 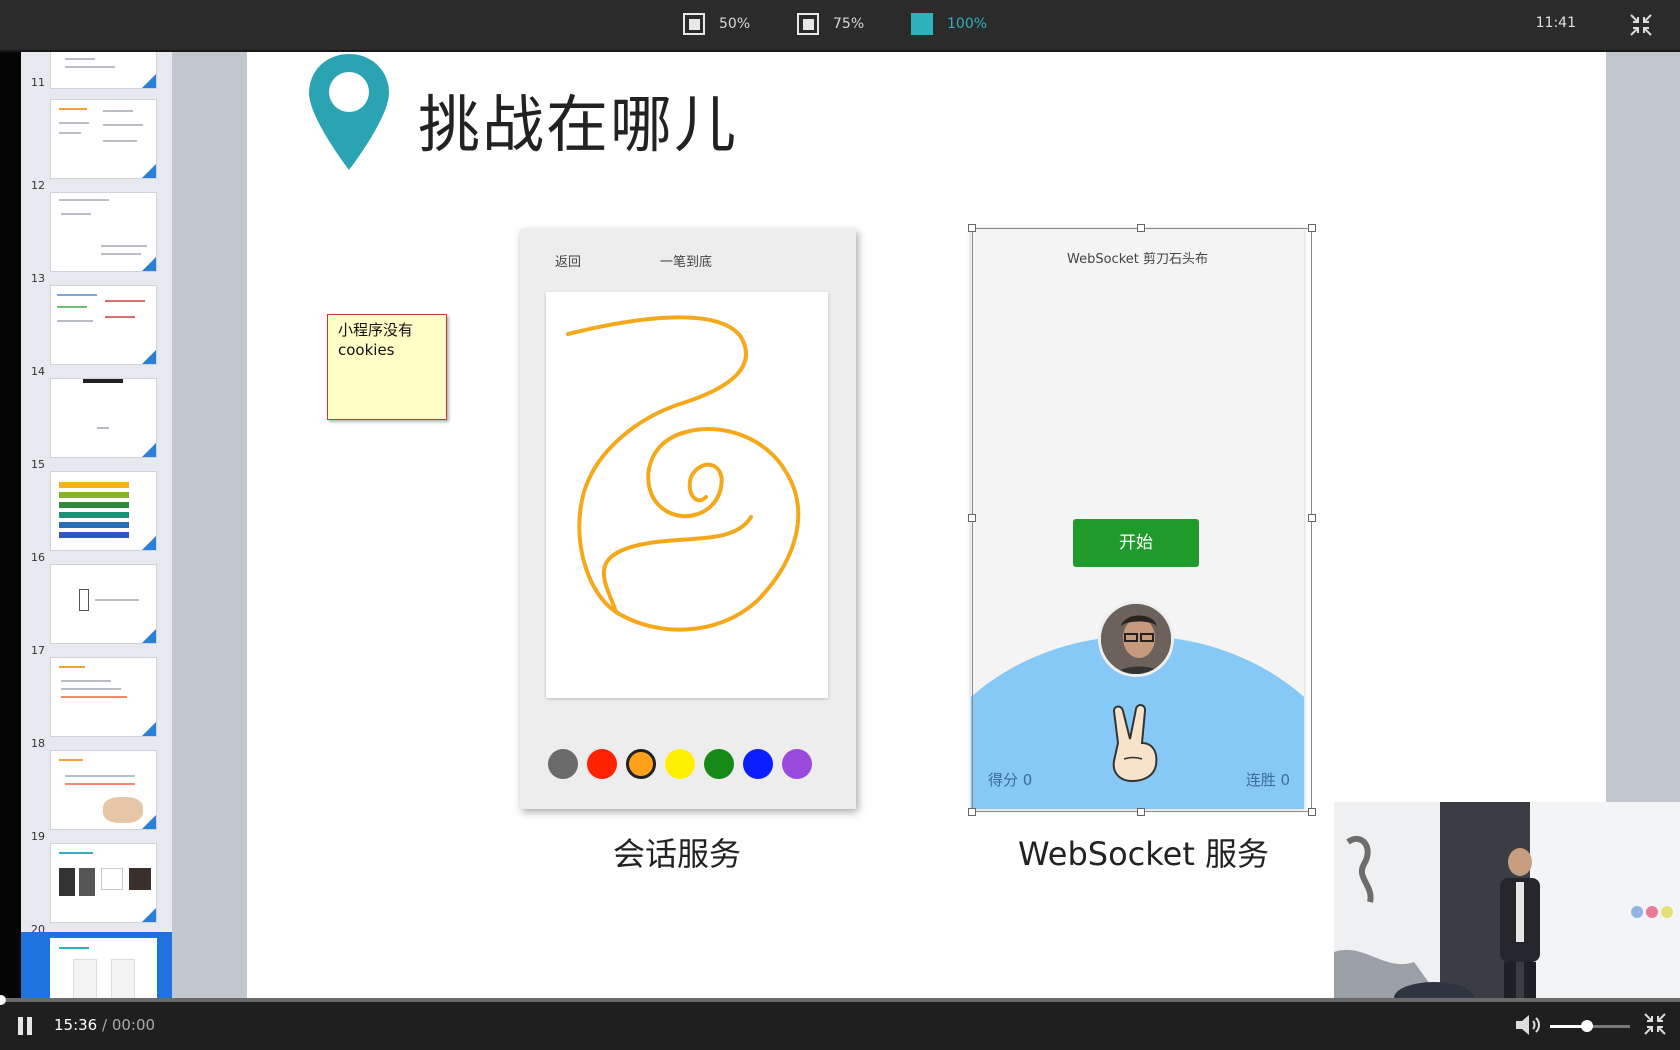 What do you see at coordinates (38, 650) in the screenshot?
I see `thumbnail-number: 17` at bounding box center [38, 650].